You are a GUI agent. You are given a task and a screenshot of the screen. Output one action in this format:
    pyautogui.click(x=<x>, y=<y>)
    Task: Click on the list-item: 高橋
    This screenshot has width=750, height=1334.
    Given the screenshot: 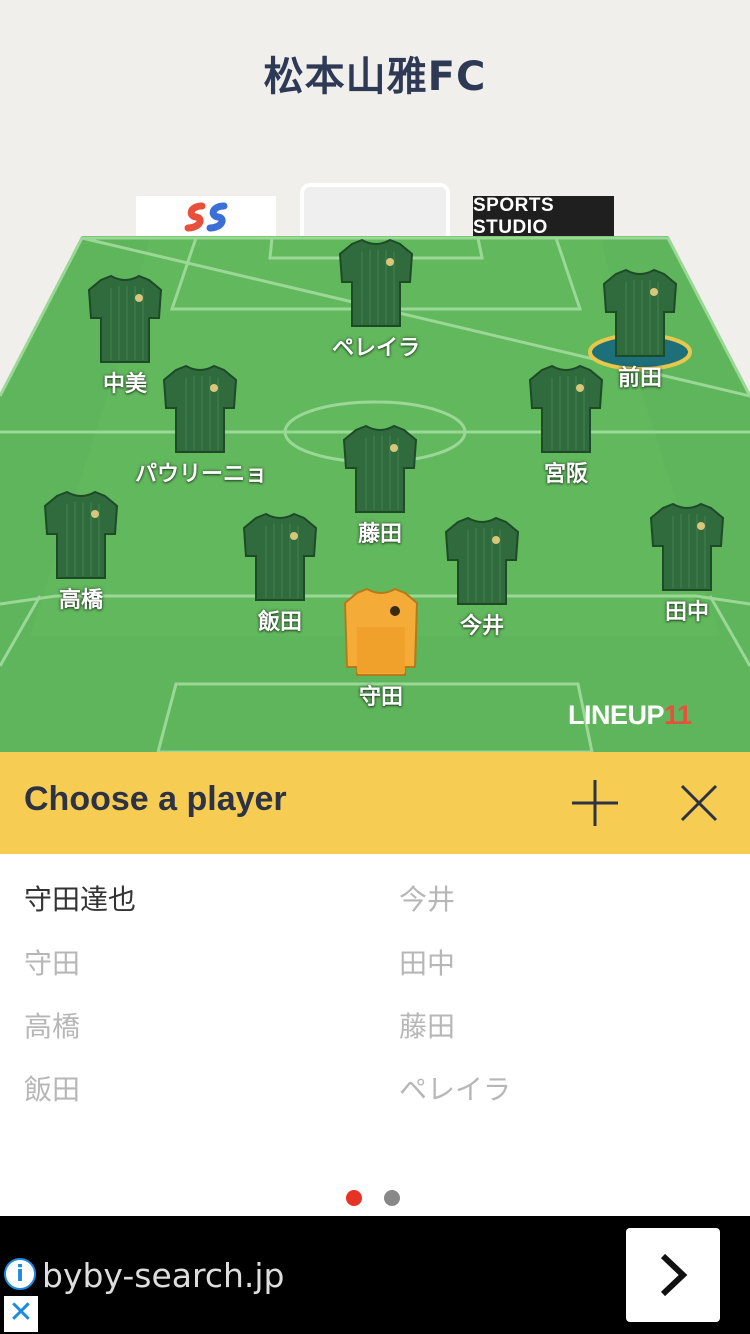 What is the action you would take?
    pyautogui.click(x=52, y=1025)
    